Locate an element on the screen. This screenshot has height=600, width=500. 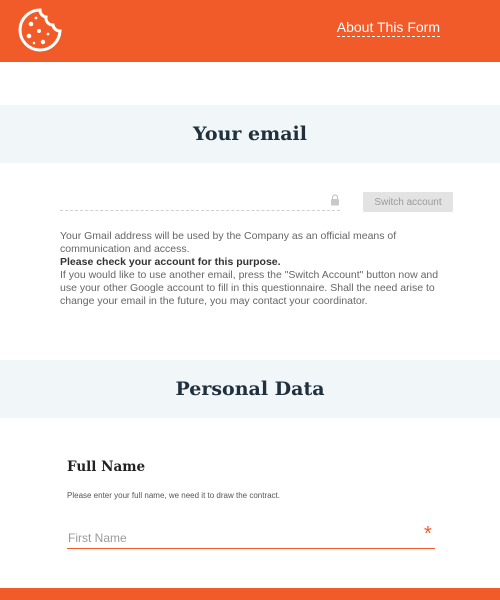
email-section-title: Your email is located at coordinates (250, 134).